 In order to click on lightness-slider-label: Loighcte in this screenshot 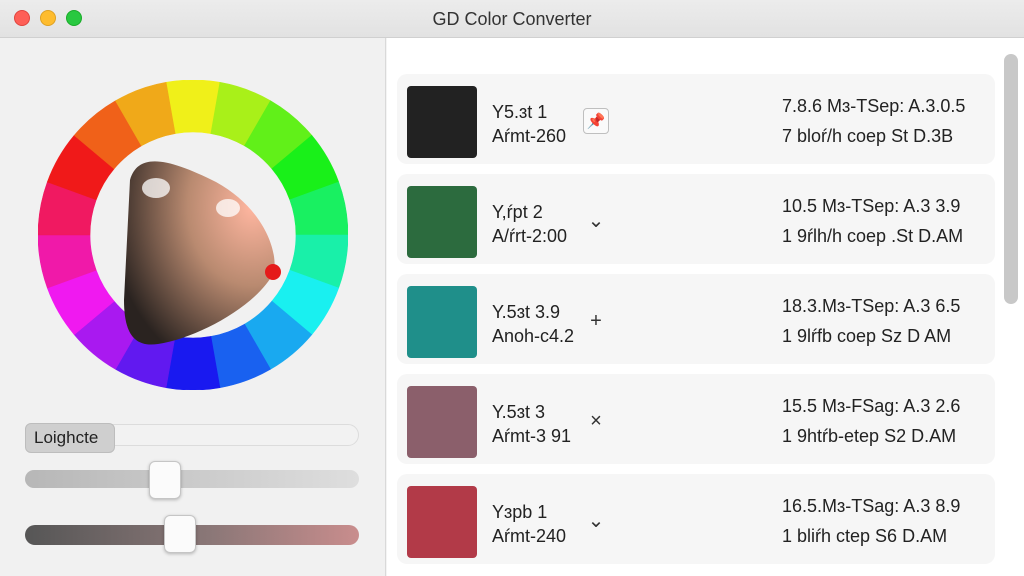, I will do `click(70, 438)`.